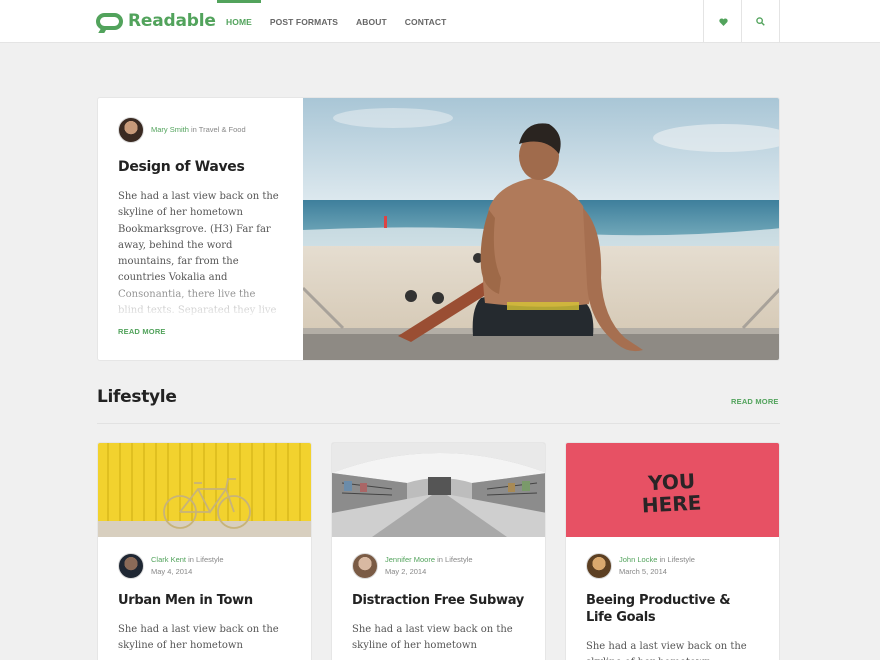 The width and height of the screenshot is (880, 660). I want to click on favorites-button, so click(722, 21).